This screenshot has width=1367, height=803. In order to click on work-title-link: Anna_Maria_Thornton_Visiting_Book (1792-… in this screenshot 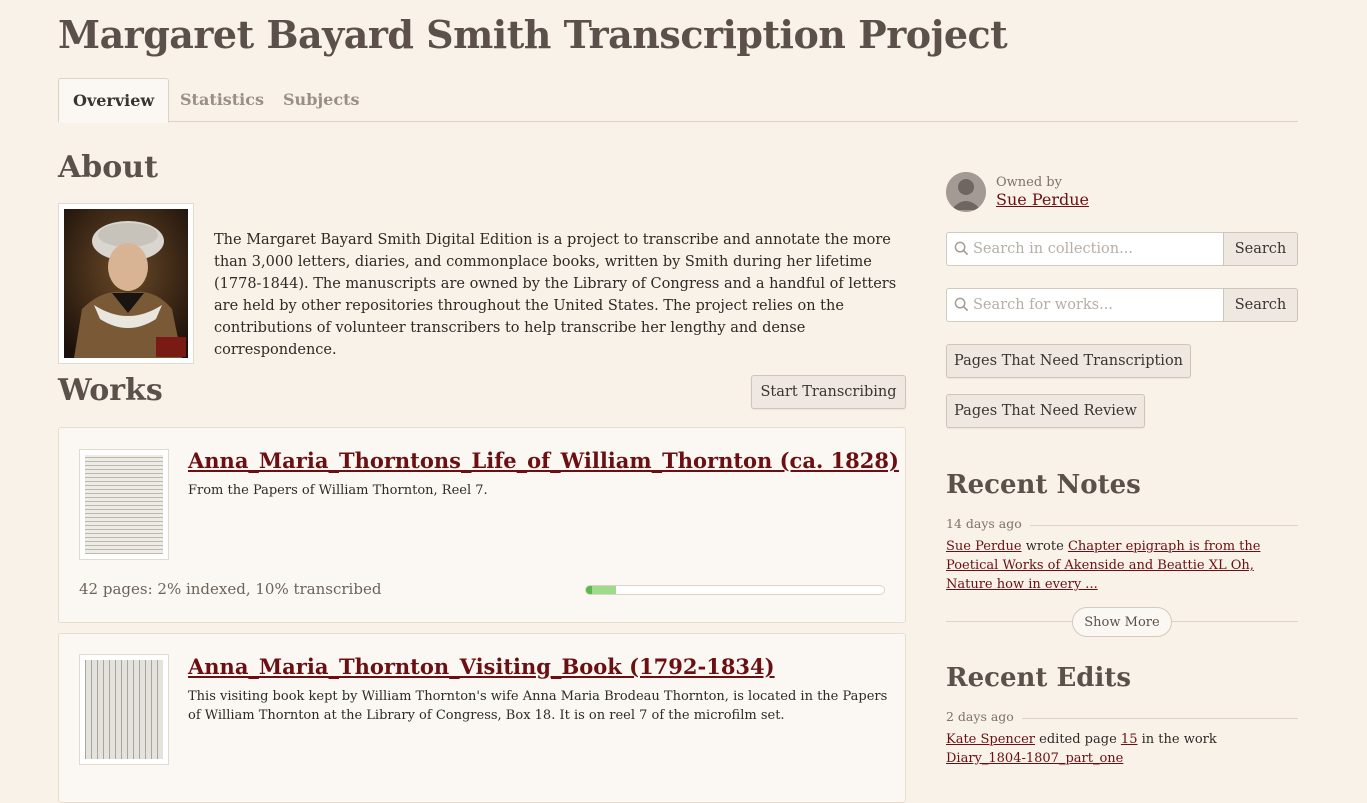, I will do `click(481, 666)`.